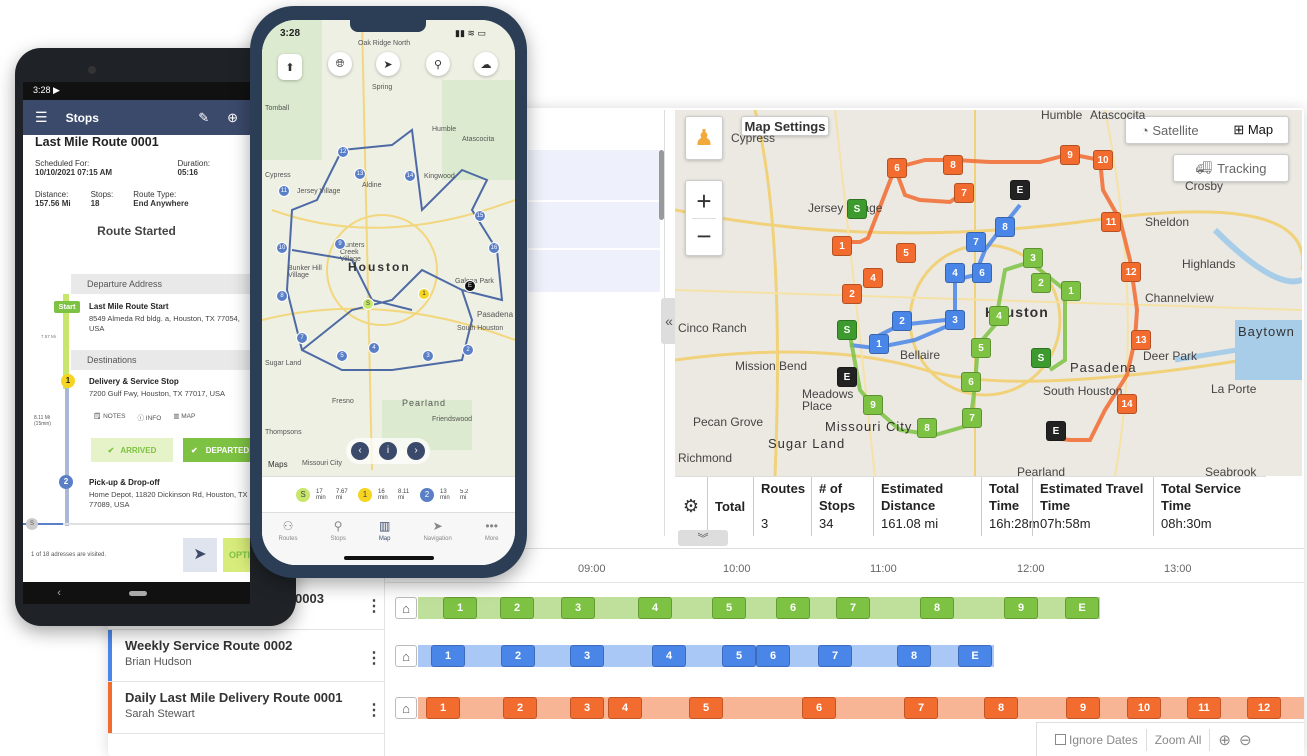 This screenshot has width=1307, height=756. What do you see at coordinates (184, 417) in the screenshot?
I see `map-button: ▥ MAP` at bounding box center [184, 417].